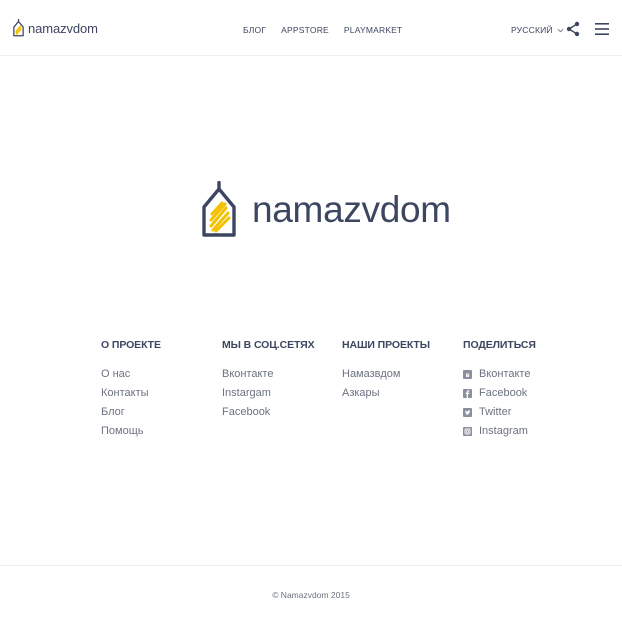 Image resolution: width=622 pixels, height=623 pixels. I want to click on footer-link-help: Помощь, so click(161, 431).